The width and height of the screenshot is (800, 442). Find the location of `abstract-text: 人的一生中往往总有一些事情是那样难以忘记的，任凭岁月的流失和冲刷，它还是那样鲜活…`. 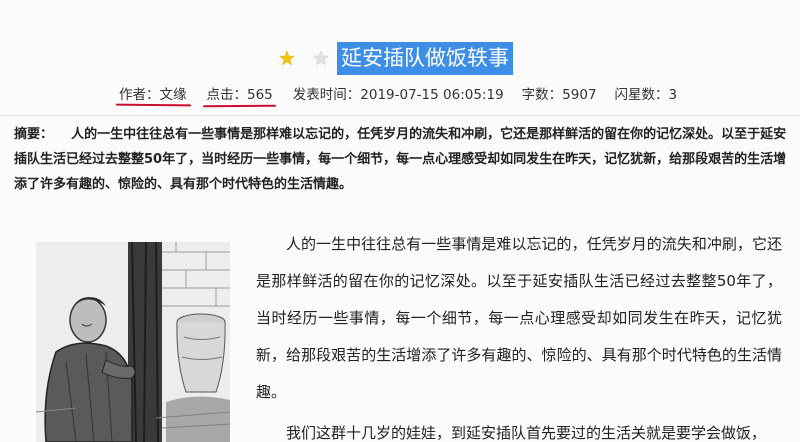

abstract-text: 人的一生中往往总有一些事情是那样难以忘记的，任凭岁月的流失和冲刷，它还是那样鲜活… is located at coordinates (400, 159).